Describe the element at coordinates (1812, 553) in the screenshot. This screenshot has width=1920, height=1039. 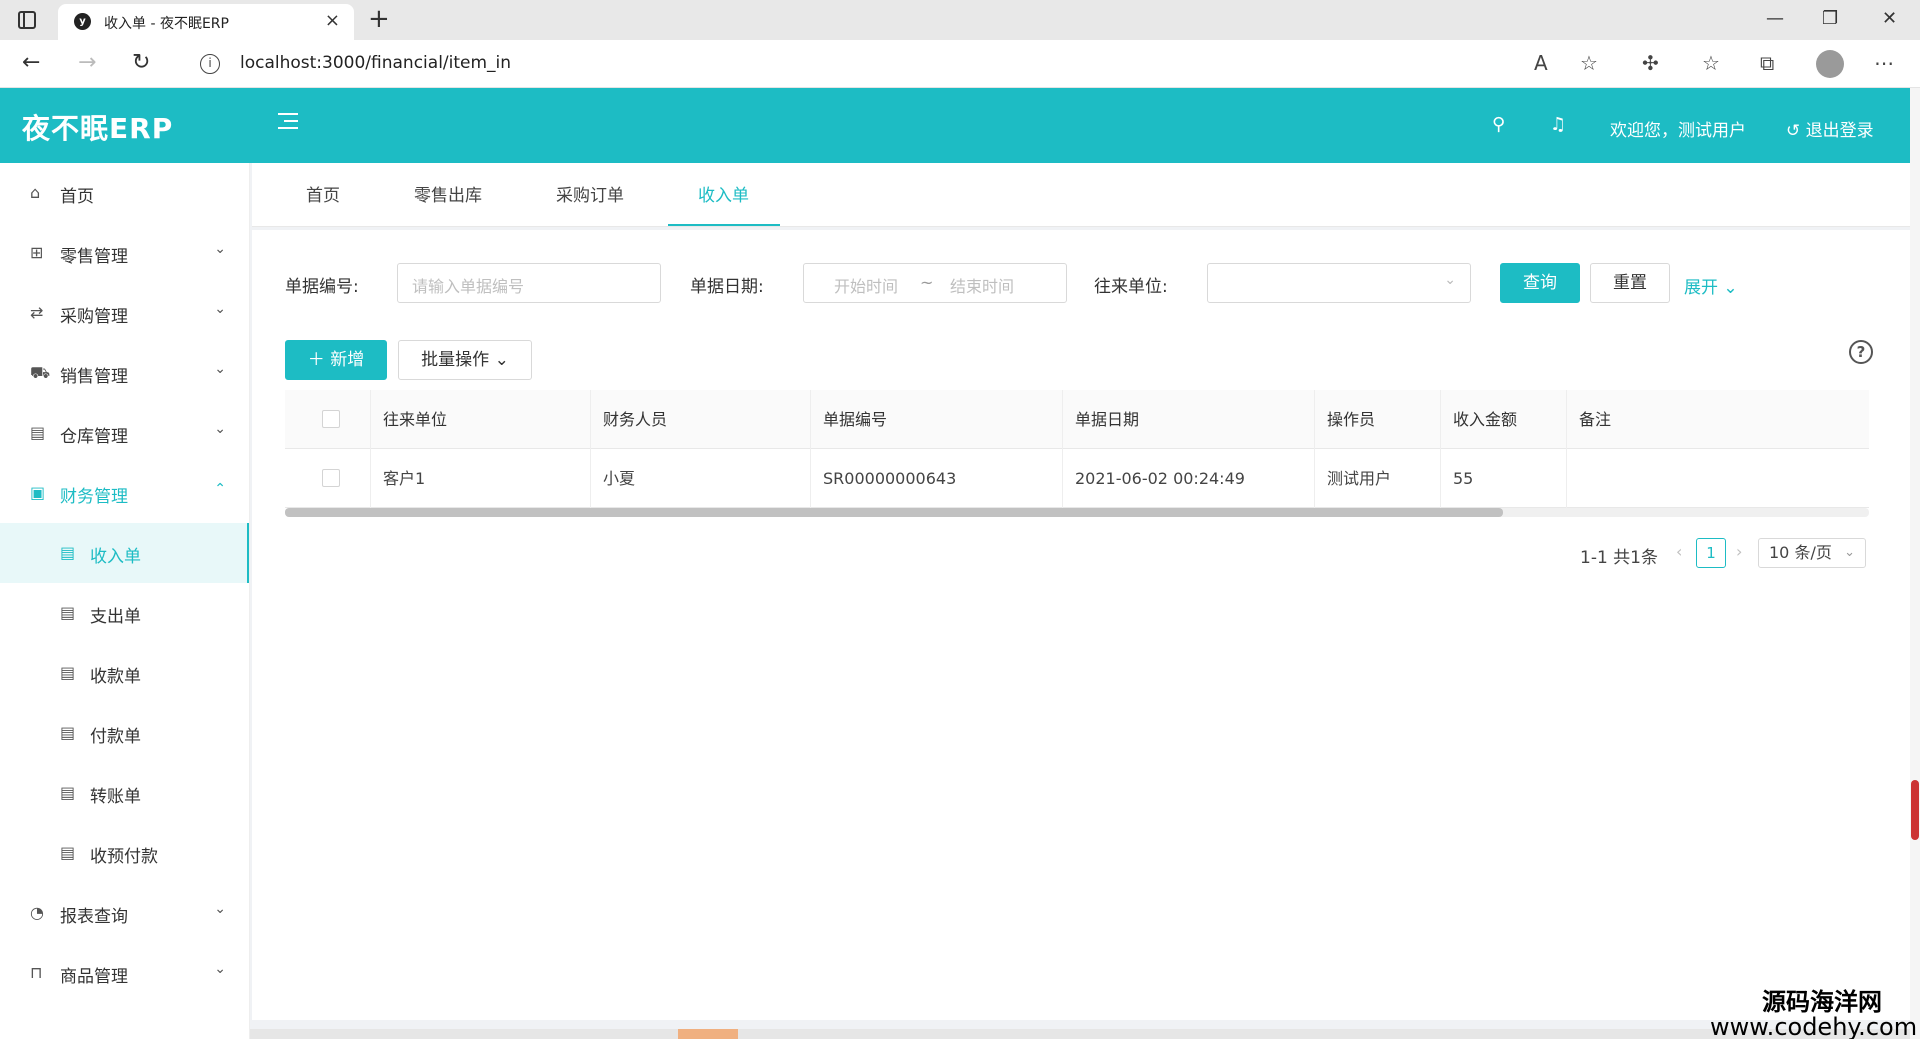
I see `page-size-select: 10 条/页 ⌄` at that location.